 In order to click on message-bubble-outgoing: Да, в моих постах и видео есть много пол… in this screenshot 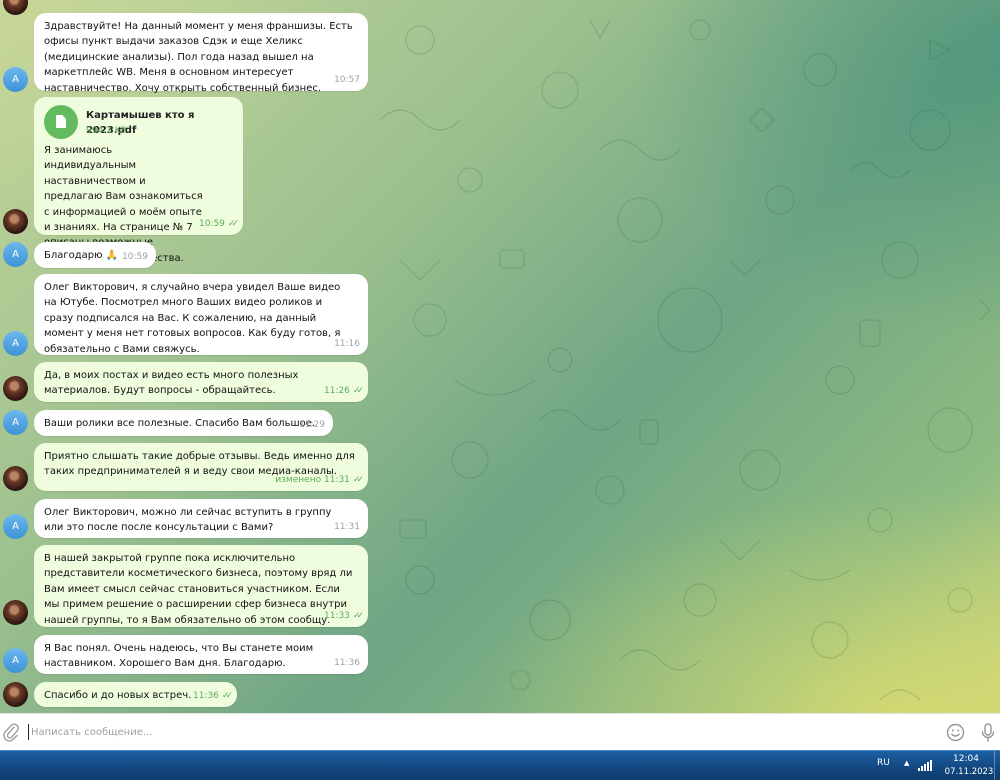, I will do `click(201, 382)`.